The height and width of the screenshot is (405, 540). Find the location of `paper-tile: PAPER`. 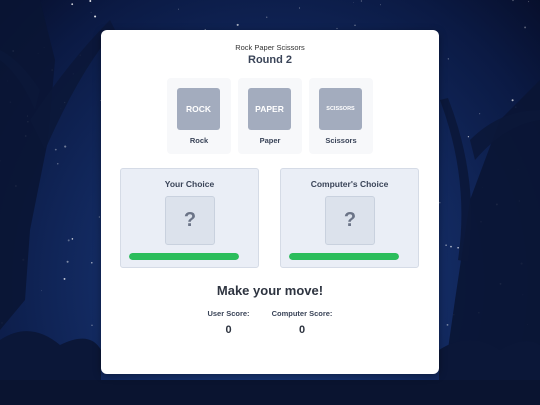

paper-tile: PAPER is located at coordinates (269, 109).